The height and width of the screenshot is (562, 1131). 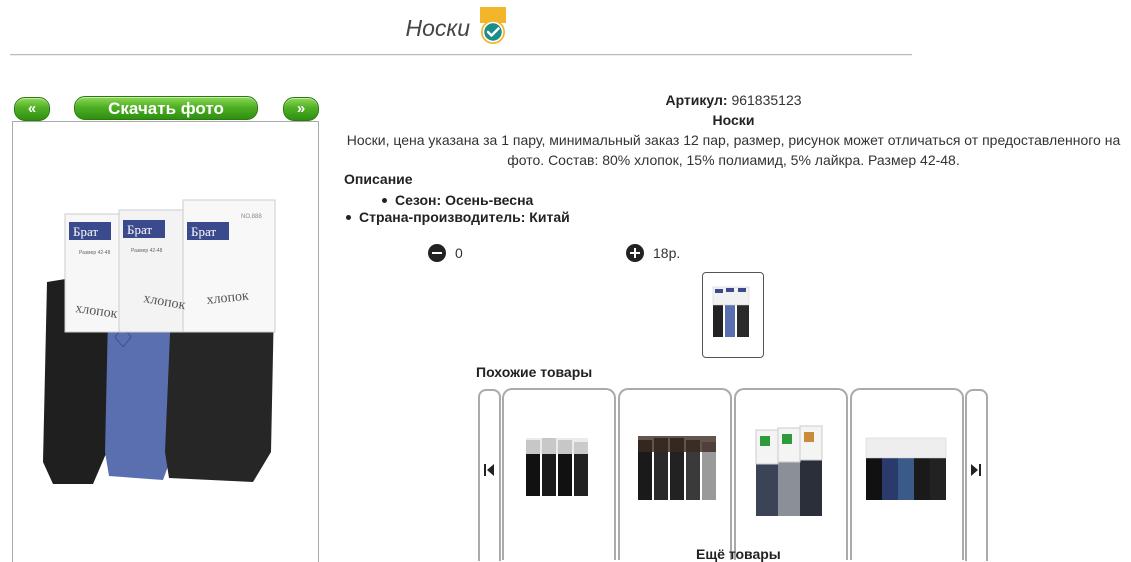 I want to click on attribute-season-text: Сезон: Осень-весна, so click(x=464, y=200).